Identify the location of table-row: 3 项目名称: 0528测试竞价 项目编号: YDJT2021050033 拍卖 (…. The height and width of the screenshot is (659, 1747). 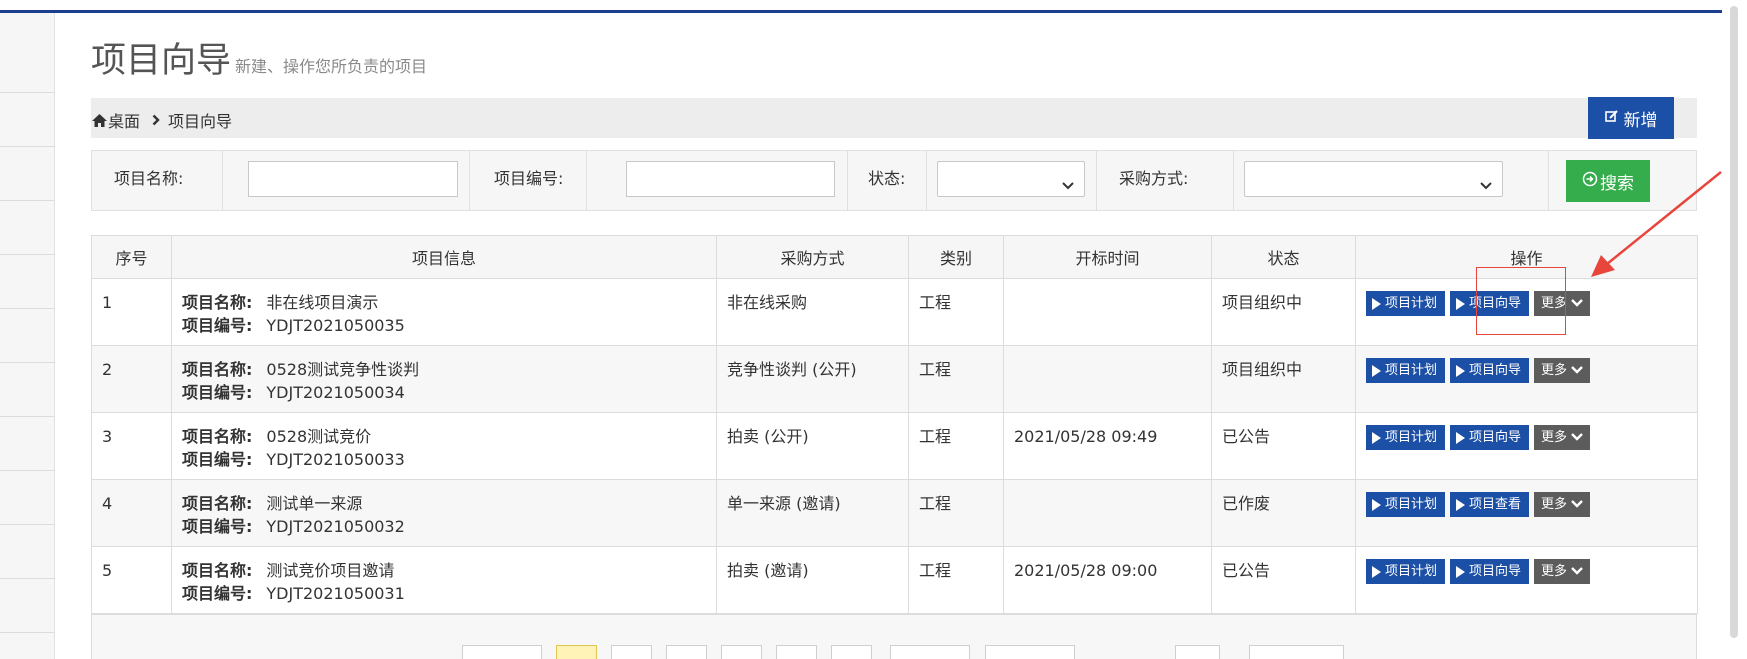
(894, 446).